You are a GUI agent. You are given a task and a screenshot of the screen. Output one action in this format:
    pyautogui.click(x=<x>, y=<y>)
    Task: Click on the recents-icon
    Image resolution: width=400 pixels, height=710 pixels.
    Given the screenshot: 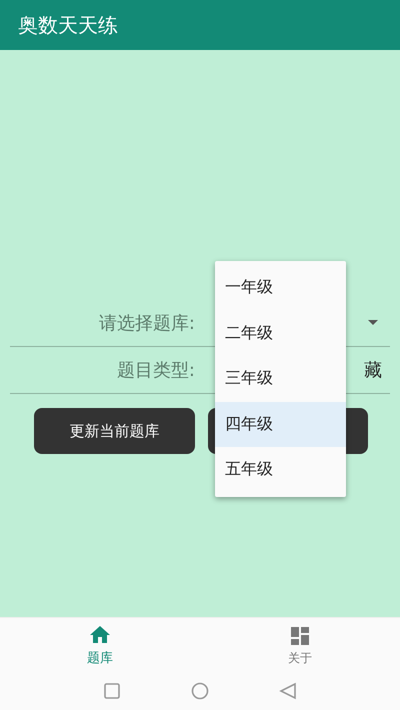 What is the action you would take?
    pyautogui.click(x=112, y=691)
    